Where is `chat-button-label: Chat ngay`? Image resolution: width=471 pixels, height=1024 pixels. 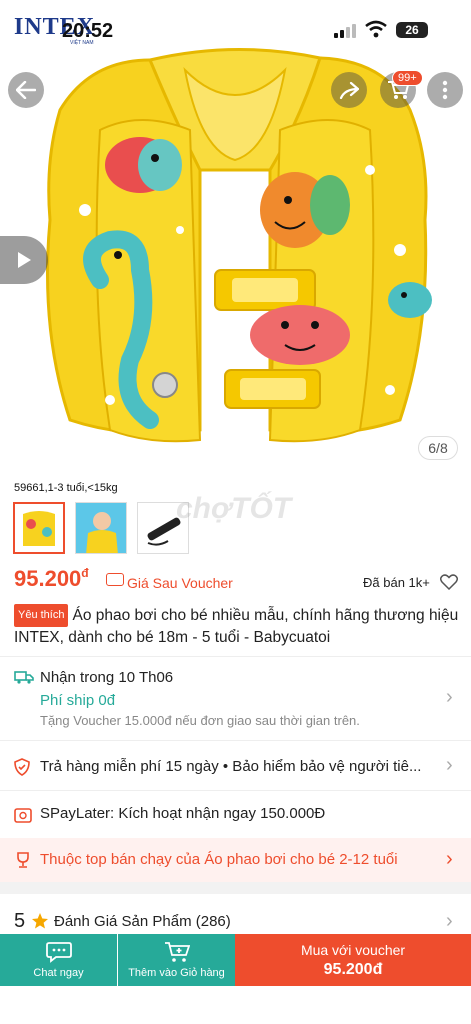
chat-button-label: Chat ngay is located at coordinates (58, 973).